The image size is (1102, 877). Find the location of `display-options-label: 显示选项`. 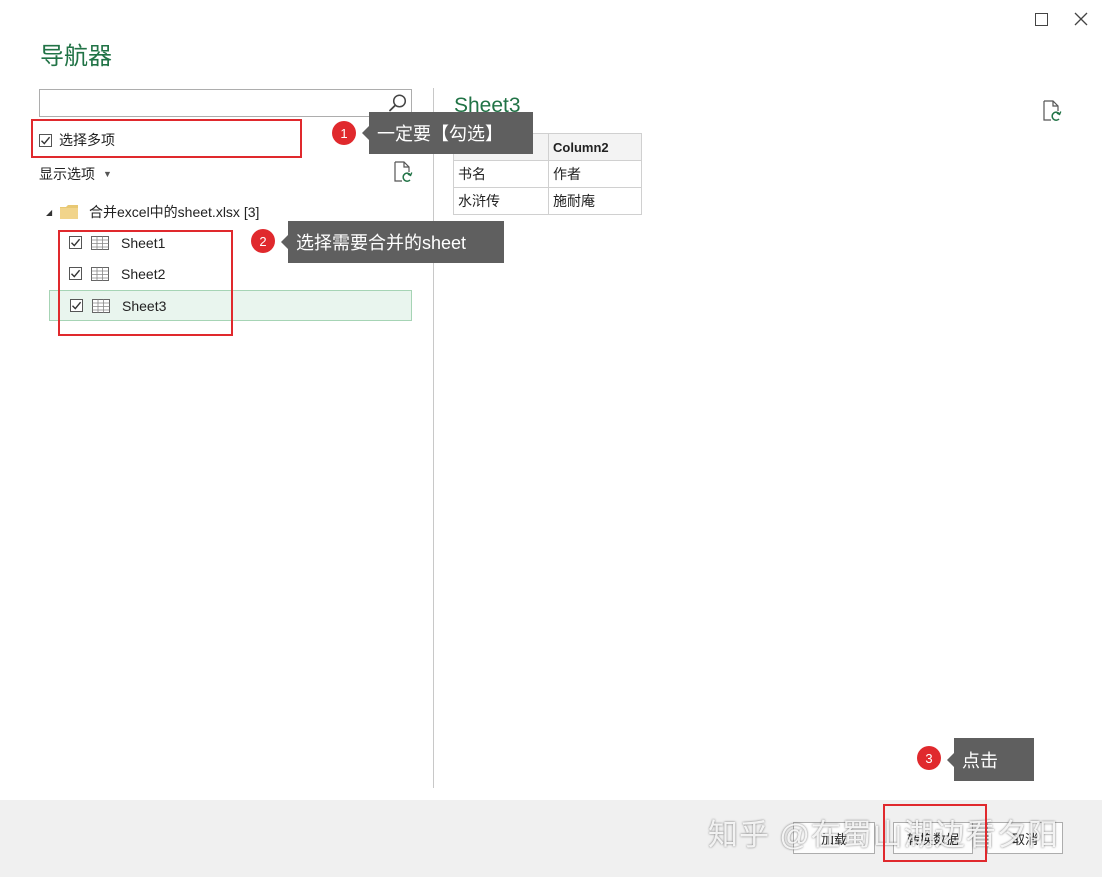

display-options-label: 显示选项 is located at coordinates (67, 174).